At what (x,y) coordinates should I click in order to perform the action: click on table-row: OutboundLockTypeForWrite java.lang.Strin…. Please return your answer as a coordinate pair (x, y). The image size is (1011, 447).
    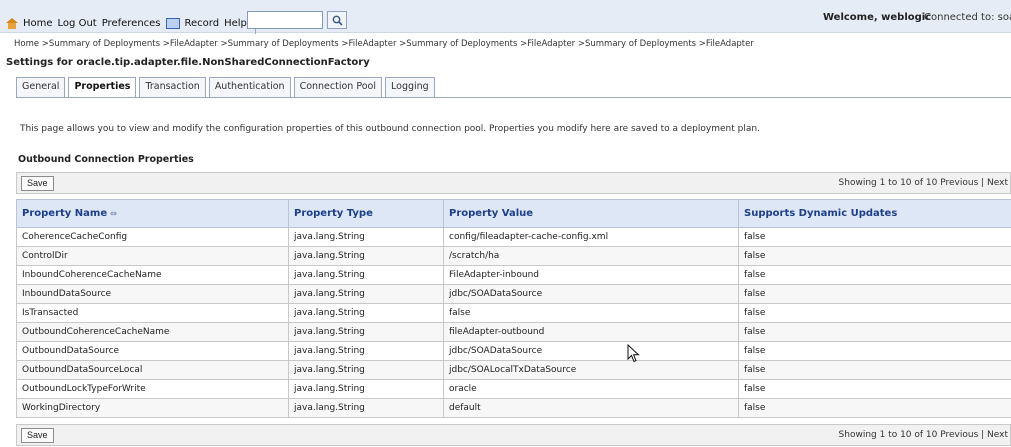
    Looking at the image, I should click on (513, 389).